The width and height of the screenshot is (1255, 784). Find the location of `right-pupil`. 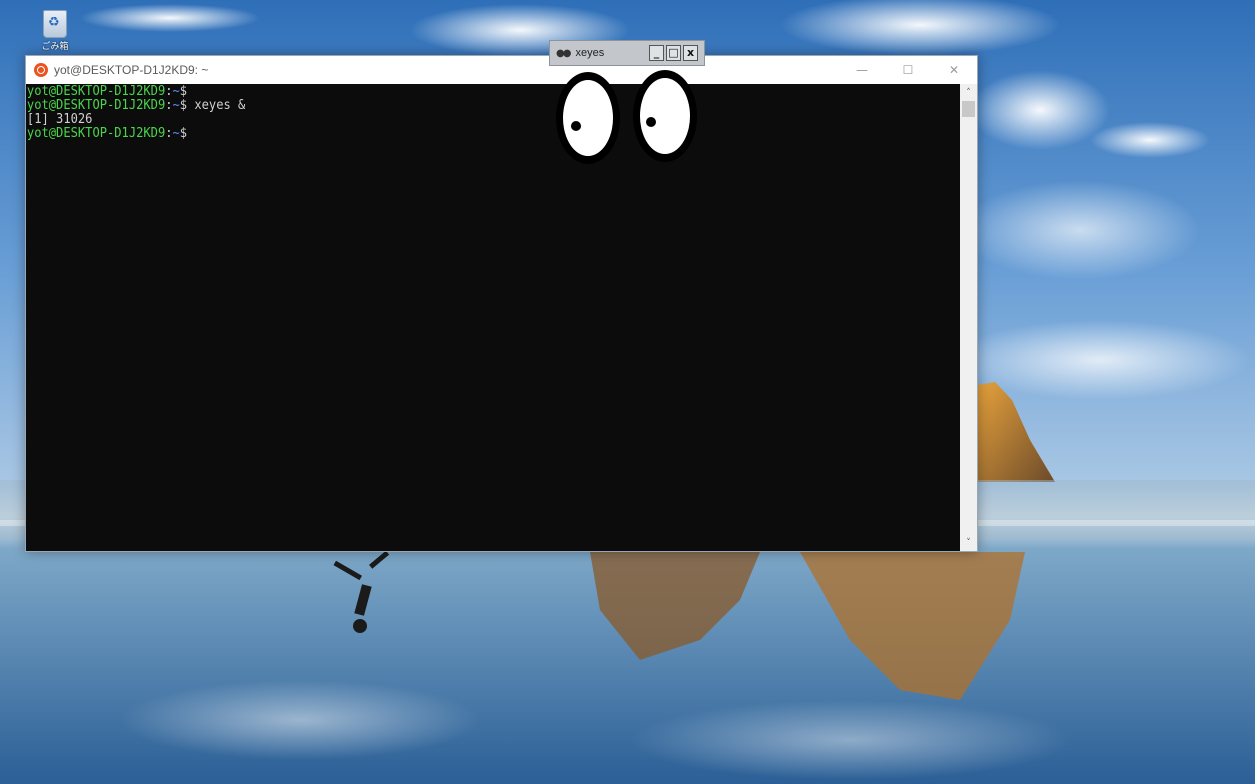

right-pupil is located at coordinates (651, 122).